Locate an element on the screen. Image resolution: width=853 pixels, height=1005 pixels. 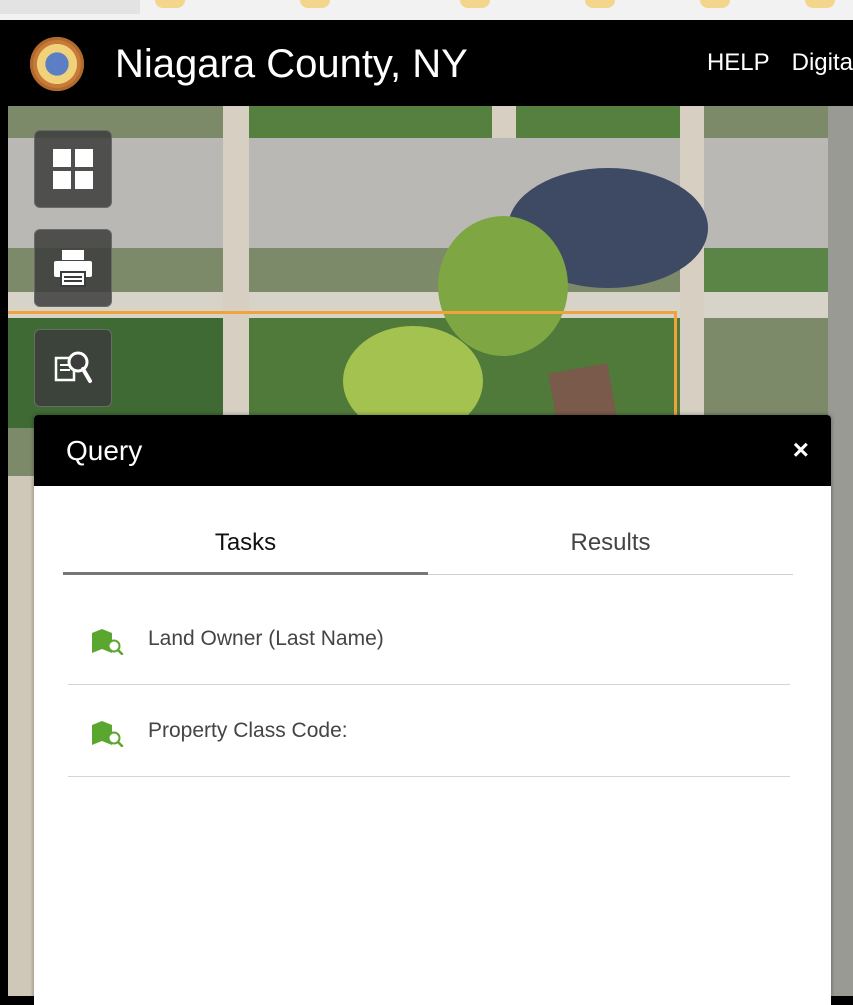
task-label: Land Owner (Last Name) is located at coordinates (266, 638).